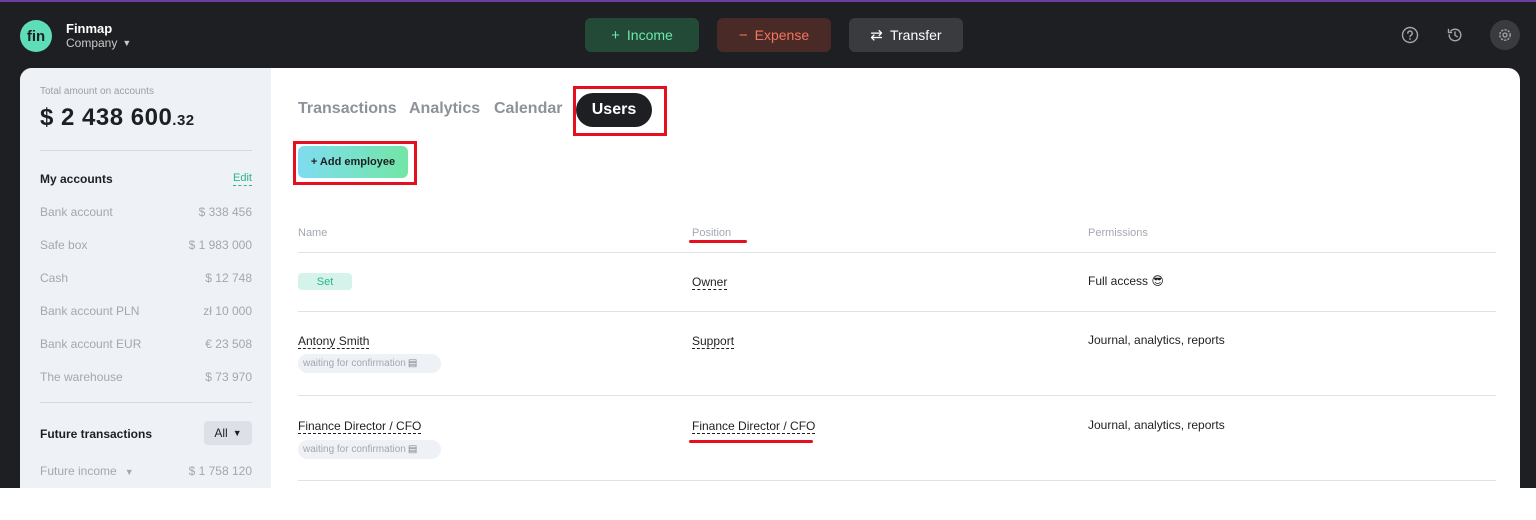 This screenshot has height=520, width=1536. I want to click on account-name: Safe box, so click(64, 245).